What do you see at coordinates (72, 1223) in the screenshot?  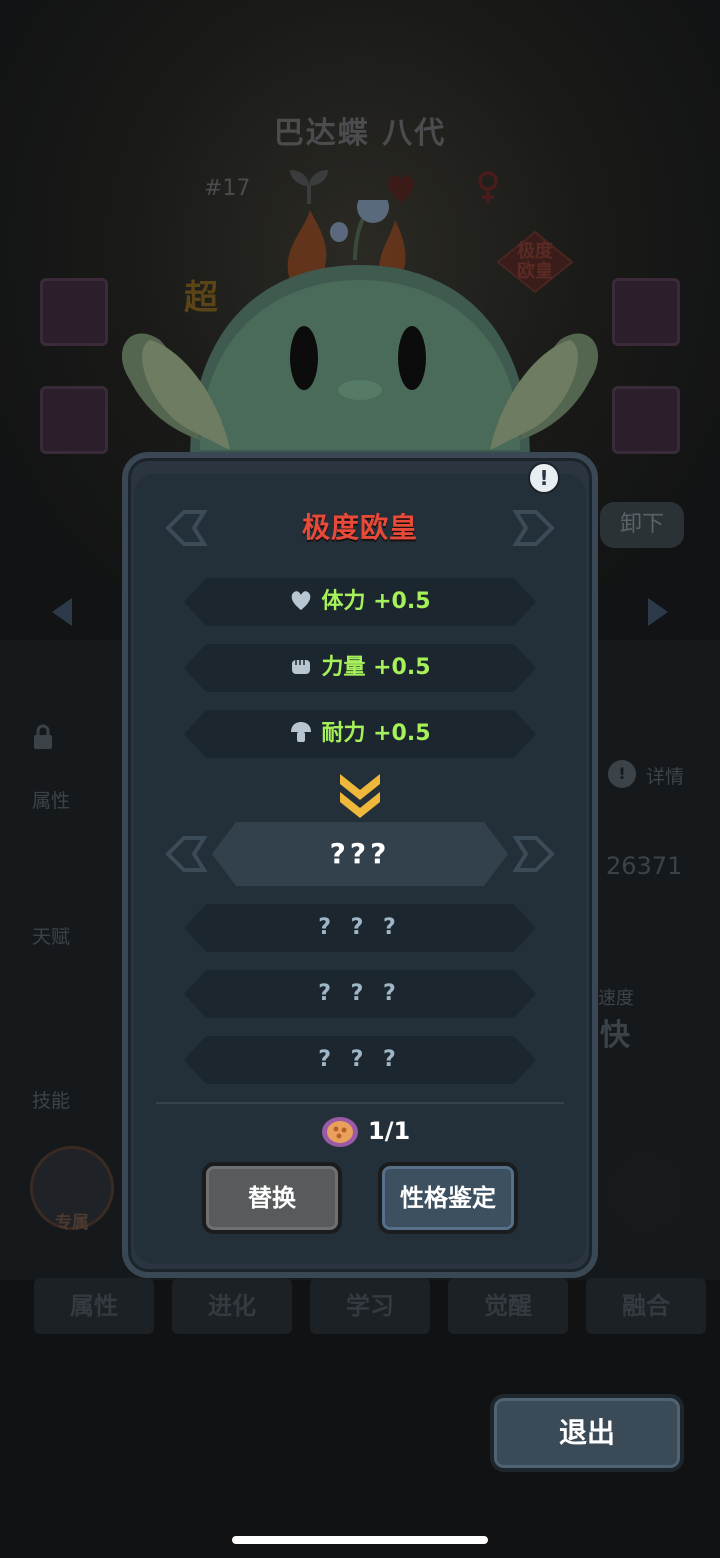 I see `exclusive-label: 专属` at bounding box center [72, 1223].